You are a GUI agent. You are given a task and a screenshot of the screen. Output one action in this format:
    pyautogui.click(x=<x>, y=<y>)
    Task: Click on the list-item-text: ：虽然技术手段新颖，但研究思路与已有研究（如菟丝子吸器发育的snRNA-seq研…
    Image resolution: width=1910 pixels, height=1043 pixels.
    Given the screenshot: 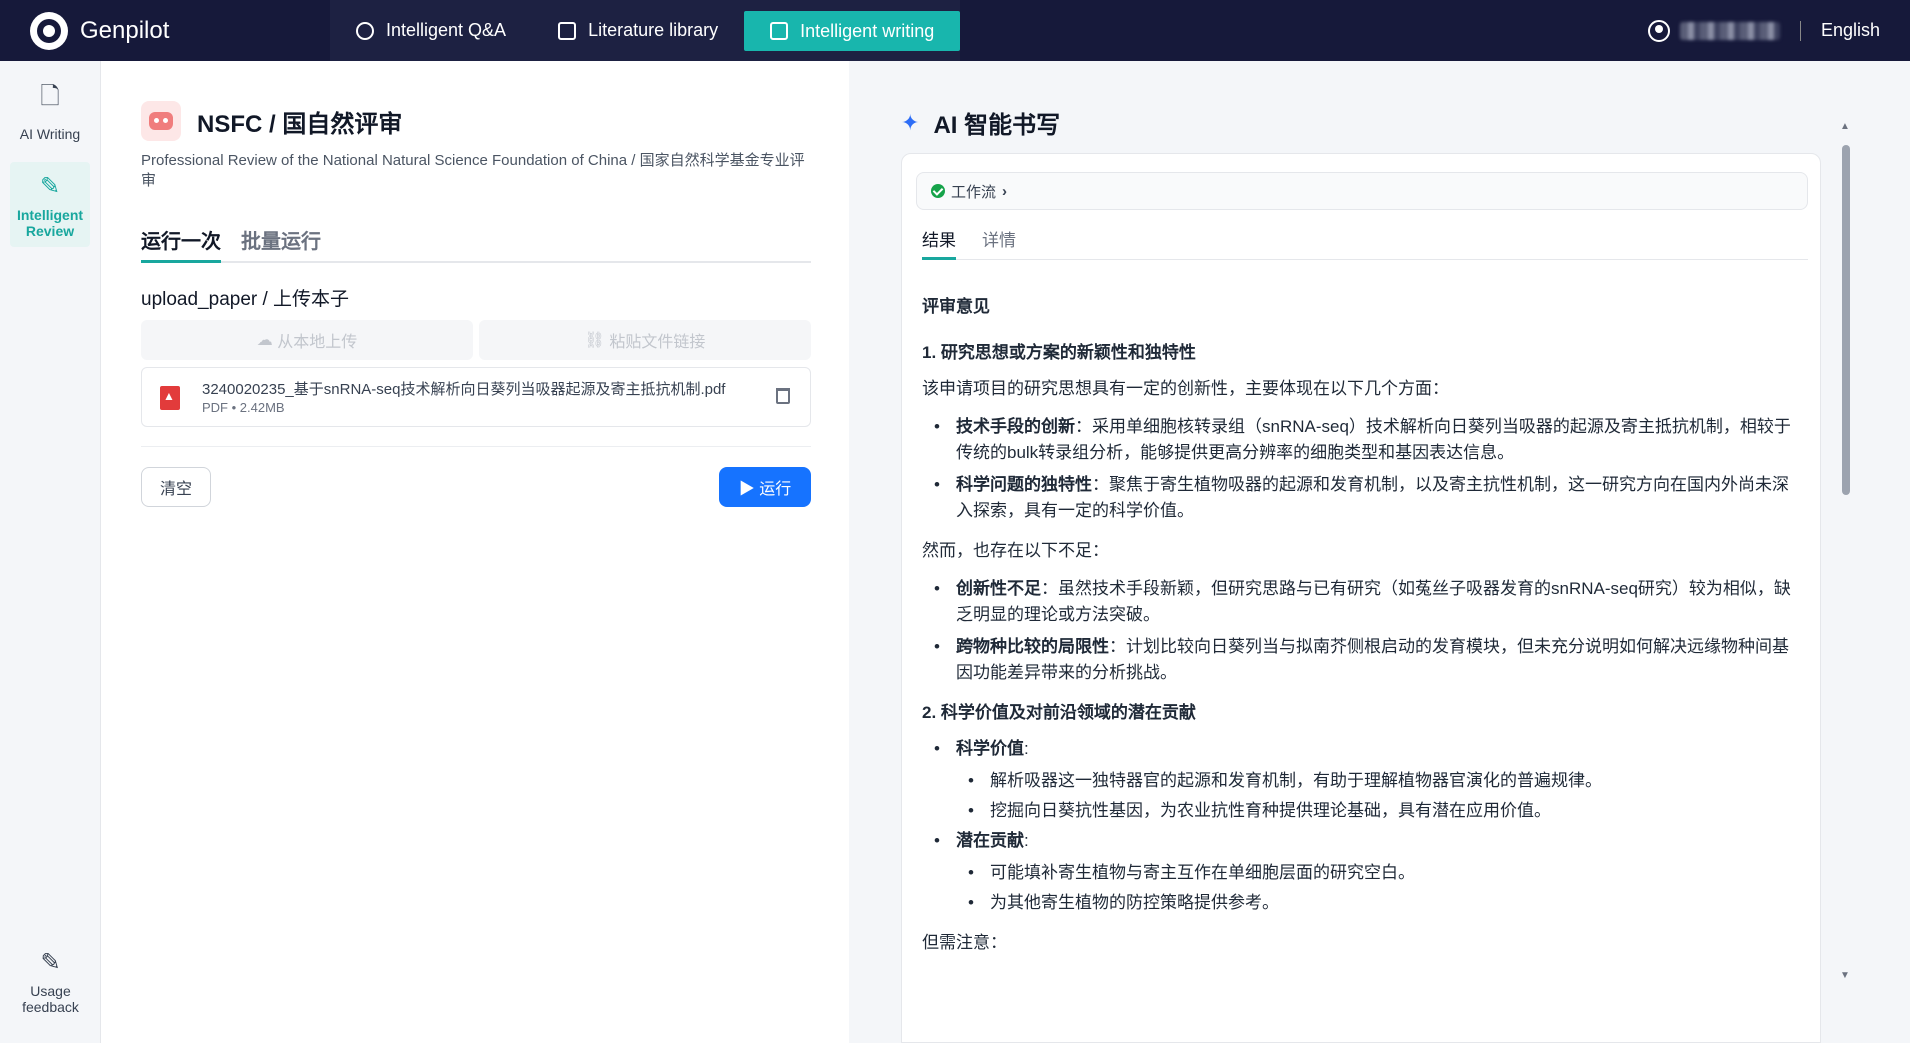 What is the action you would take?
    pyautogui.click(x=1373, y=601)
    